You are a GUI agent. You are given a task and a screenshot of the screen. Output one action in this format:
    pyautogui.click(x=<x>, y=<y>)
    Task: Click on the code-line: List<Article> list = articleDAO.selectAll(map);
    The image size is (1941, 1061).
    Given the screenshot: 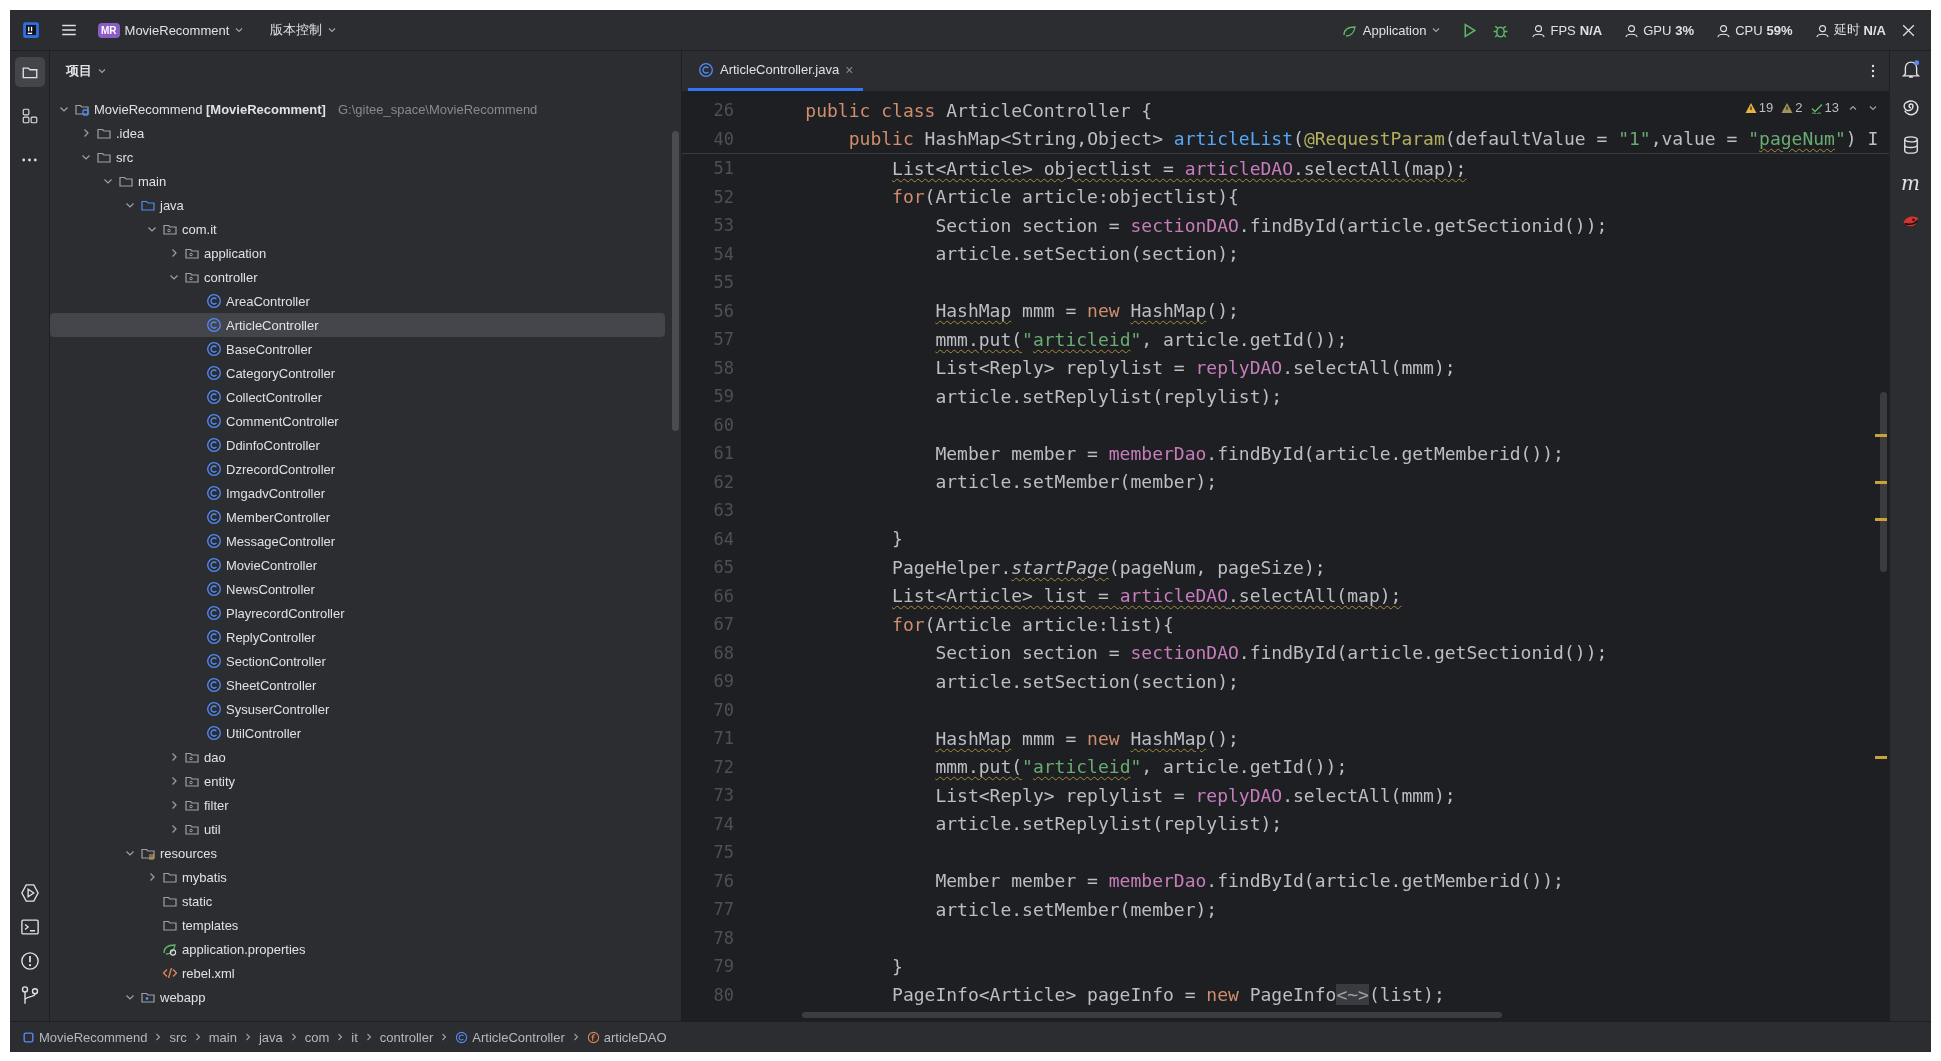 What is the action you would take?
    pyautogui.click(x=1146, y=596)
    